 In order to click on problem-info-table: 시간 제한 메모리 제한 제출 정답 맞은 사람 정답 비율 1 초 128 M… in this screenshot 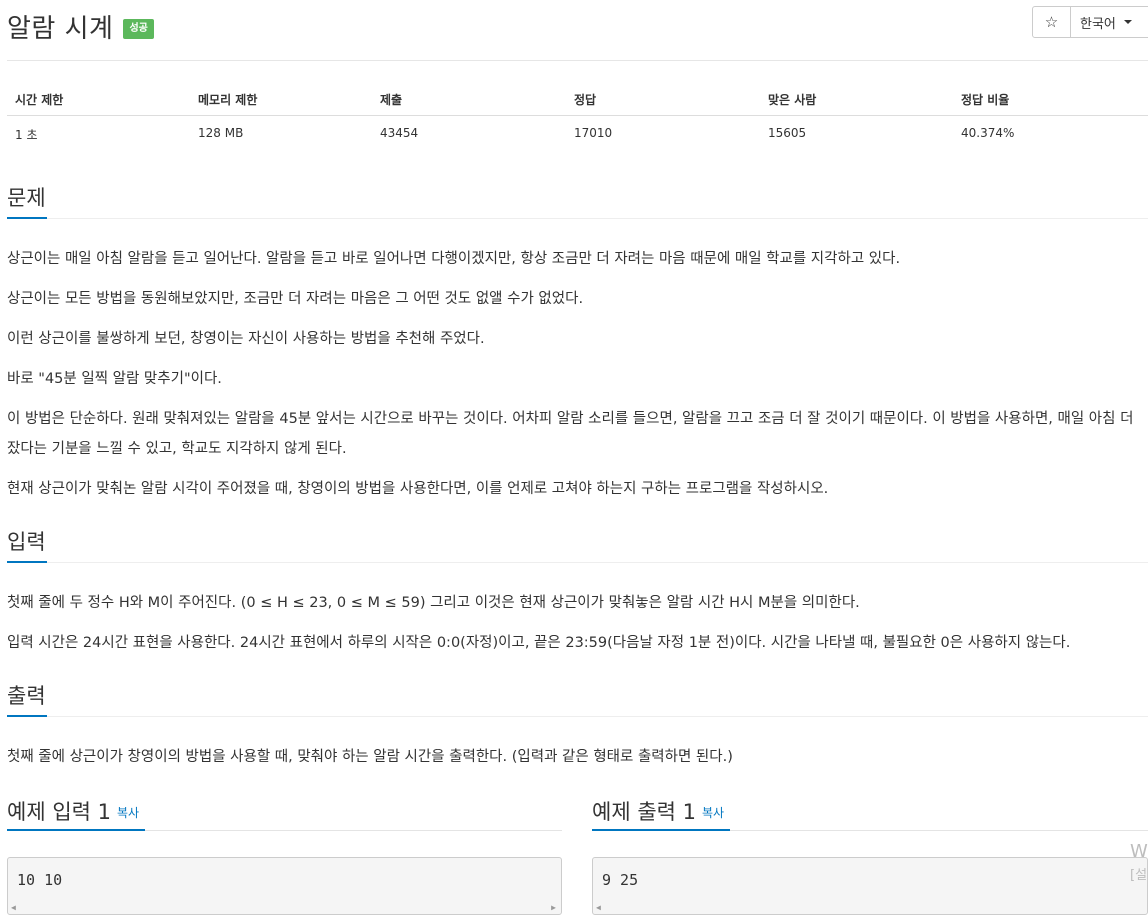, I will do `click(577, 116)`.